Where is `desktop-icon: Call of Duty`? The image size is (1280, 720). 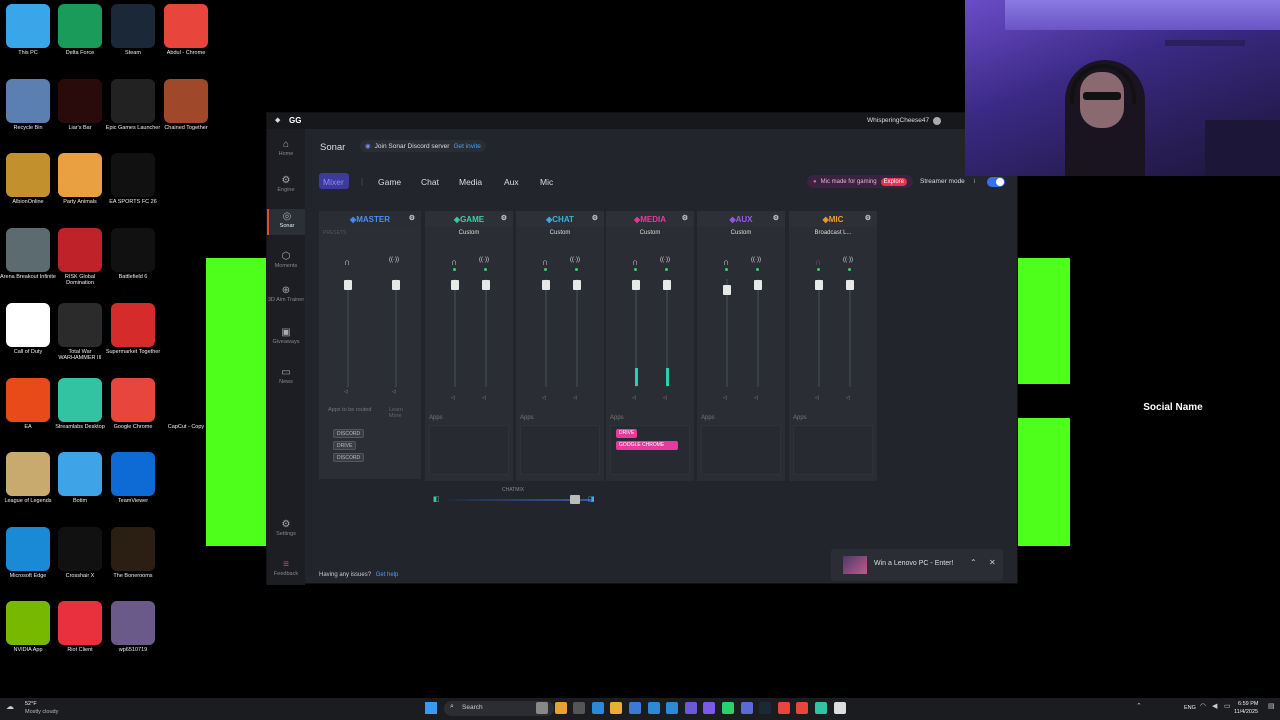 desktop-icon: Call of Duty is located at coordinates (28, 329).